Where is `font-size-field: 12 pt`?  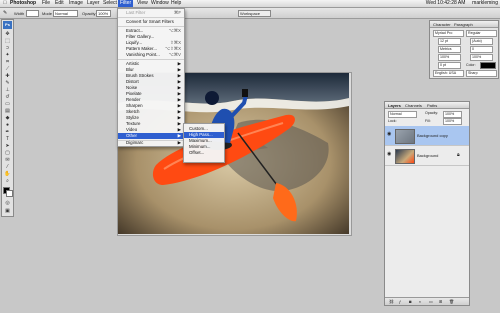
font-size-field: 12 pt is located at coordinates (449, 41).